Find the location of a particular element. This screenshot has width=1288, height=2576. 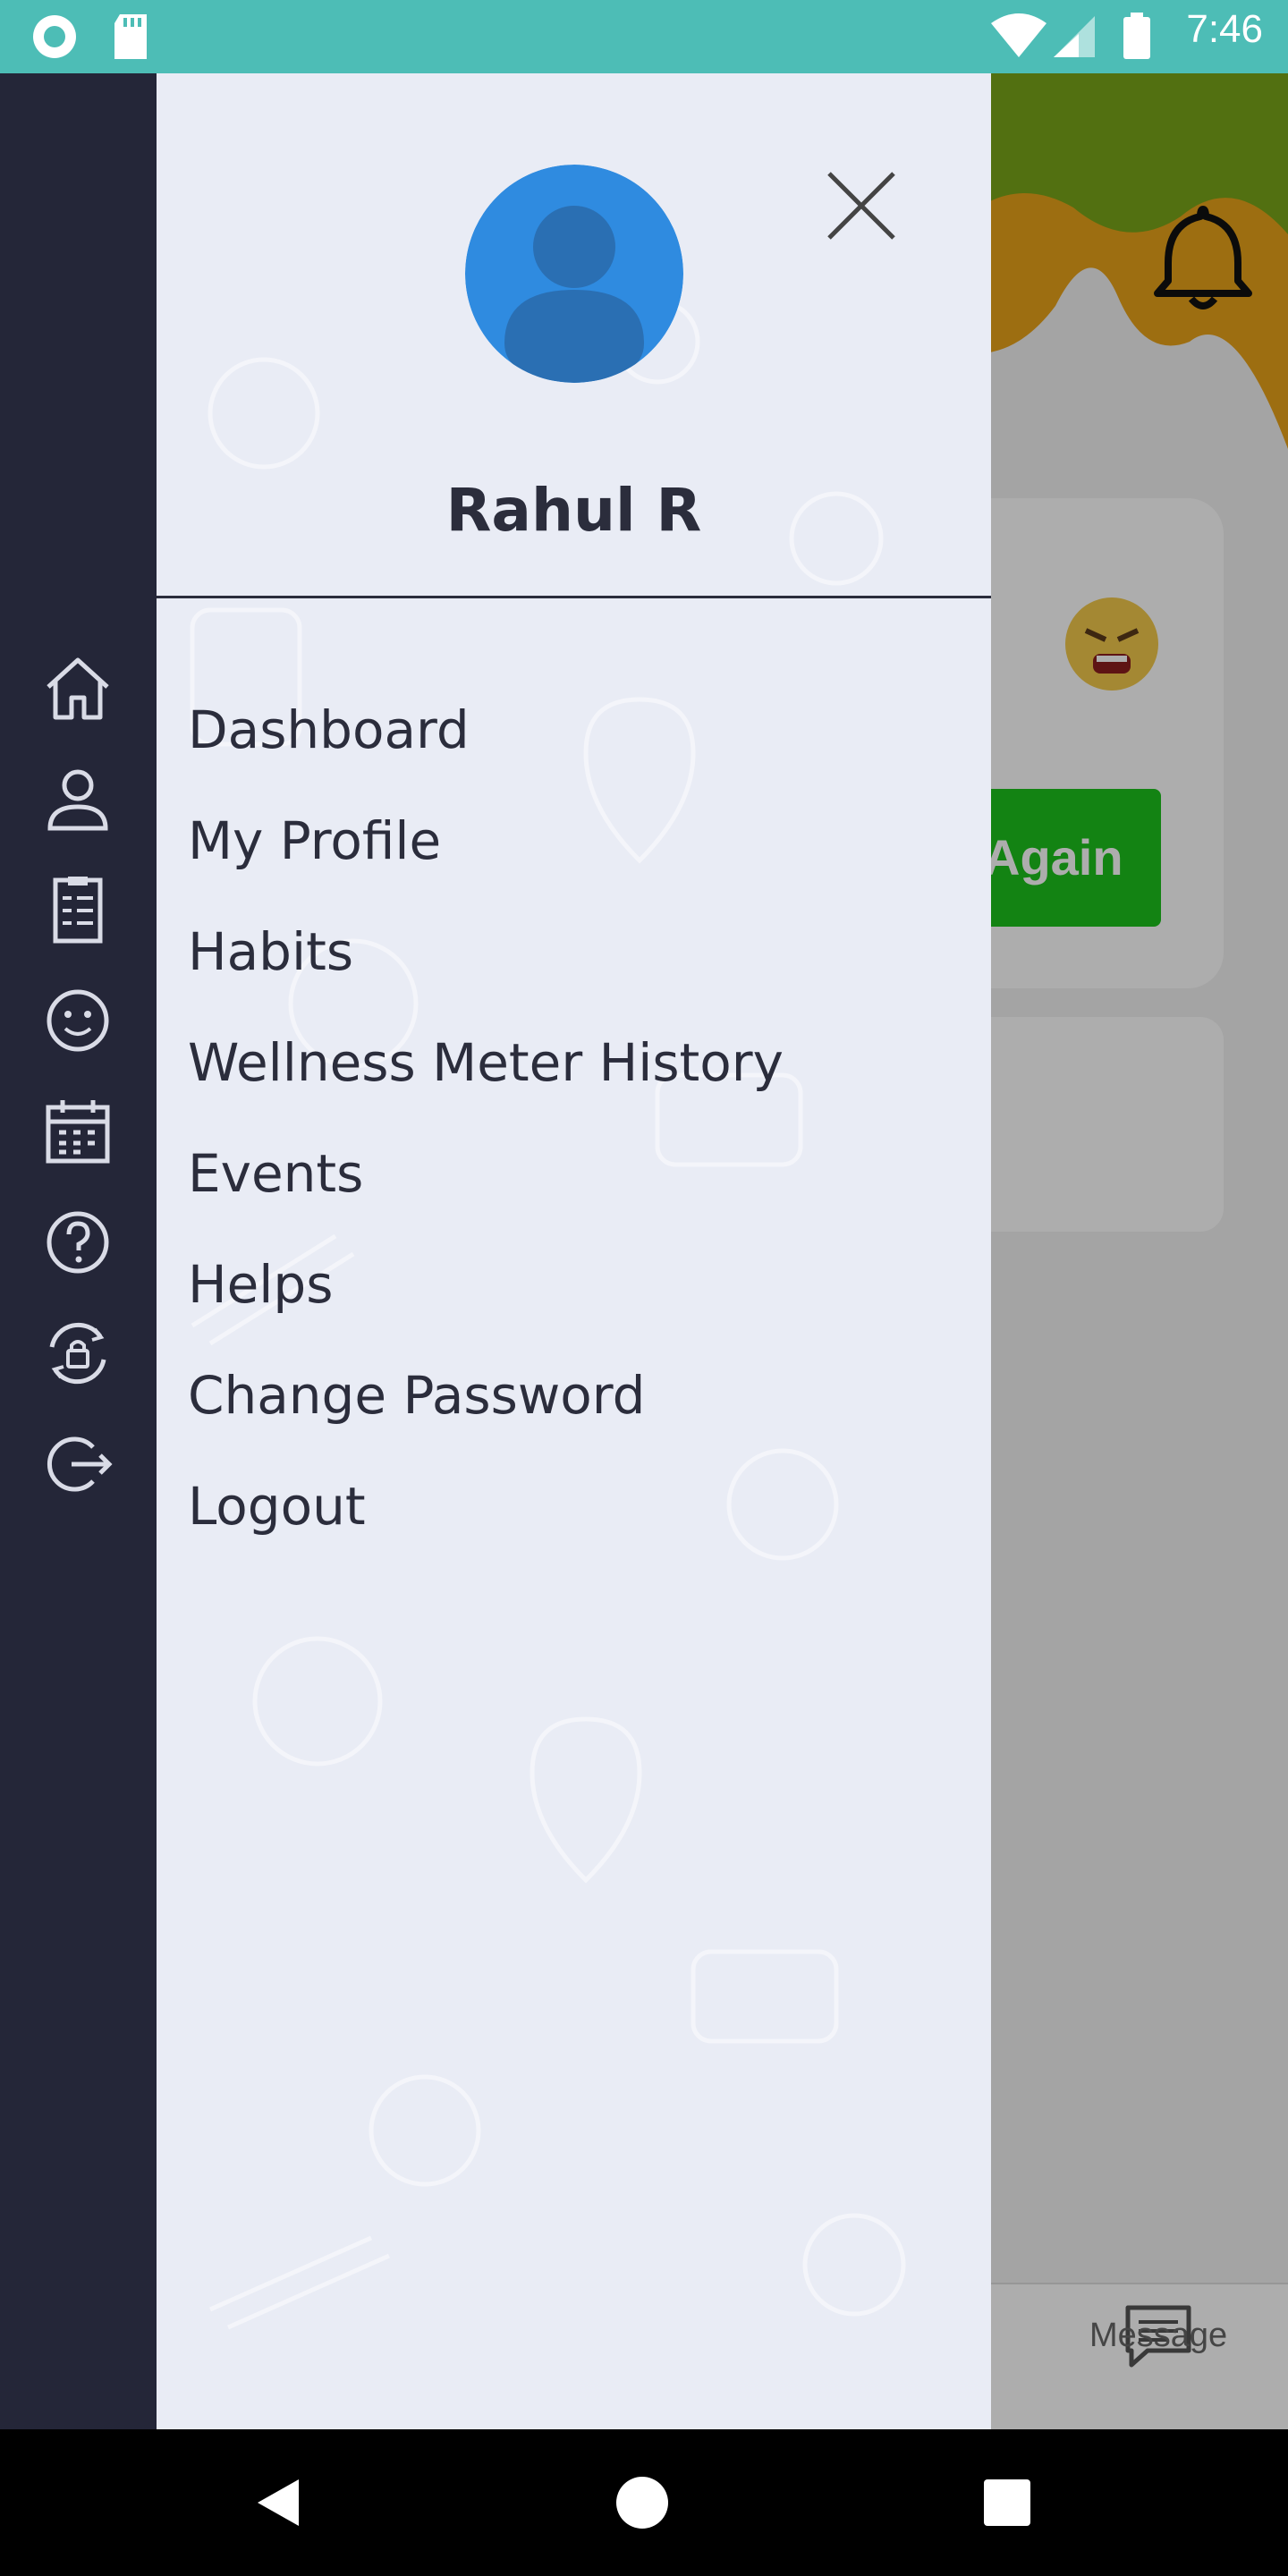

home-circle-icon is located at coordinates (642, 2502).